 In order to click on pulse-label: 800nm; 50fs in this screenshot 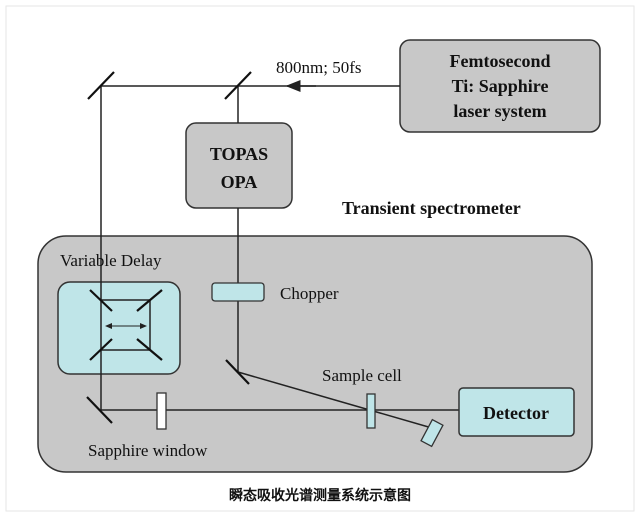, I will do `click(318, 67)`.